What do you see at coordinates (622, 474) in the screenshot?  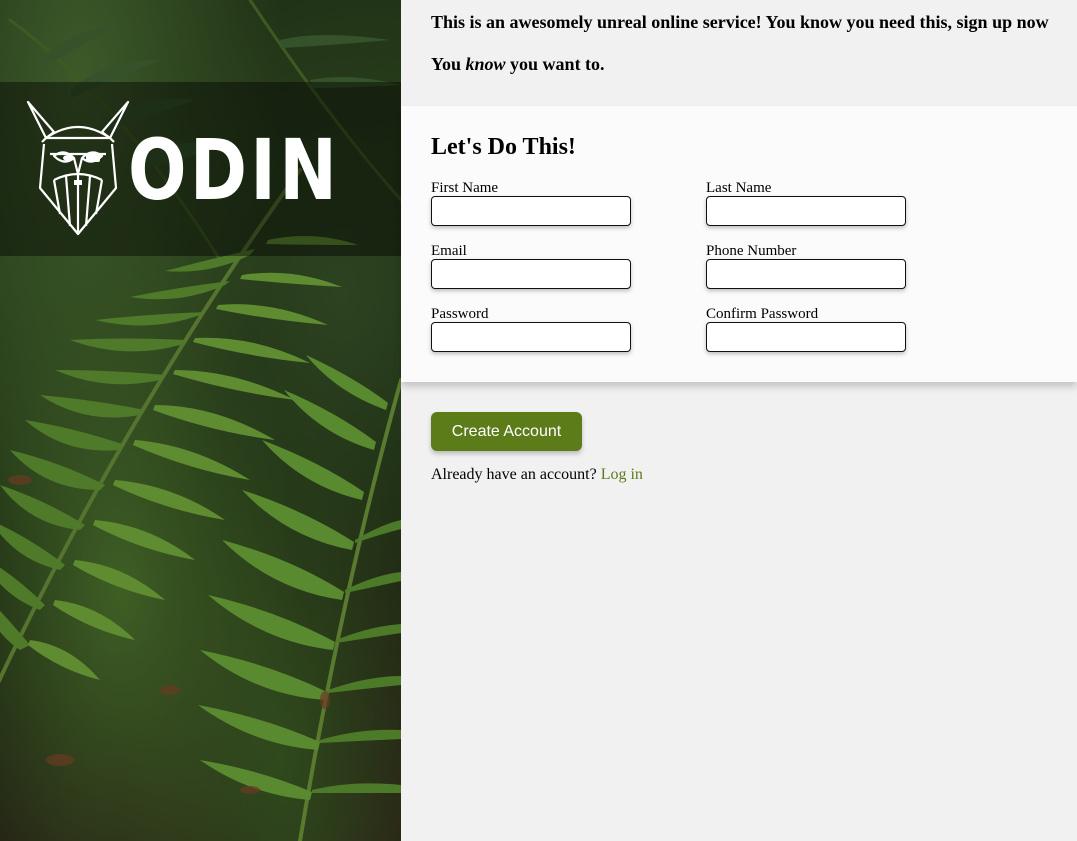 I see `login-link: Log in` at bounding box center [622, 474].